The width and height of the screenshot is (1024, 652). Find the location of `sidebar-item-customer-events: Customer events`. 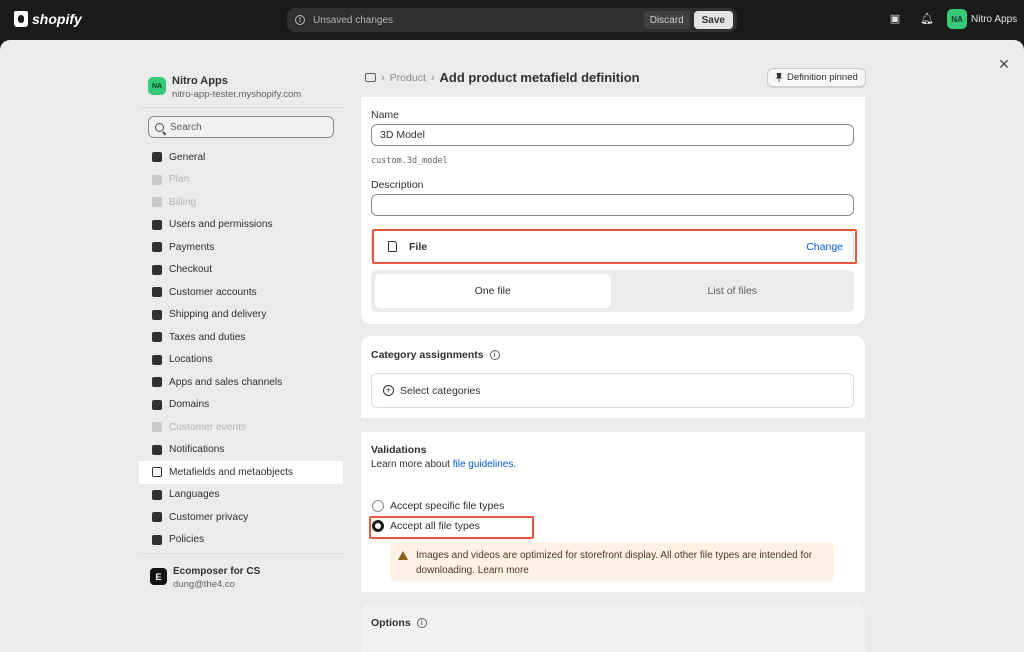

sidebar-item-customer-events: Customer events is located at coordinates (241, 427).